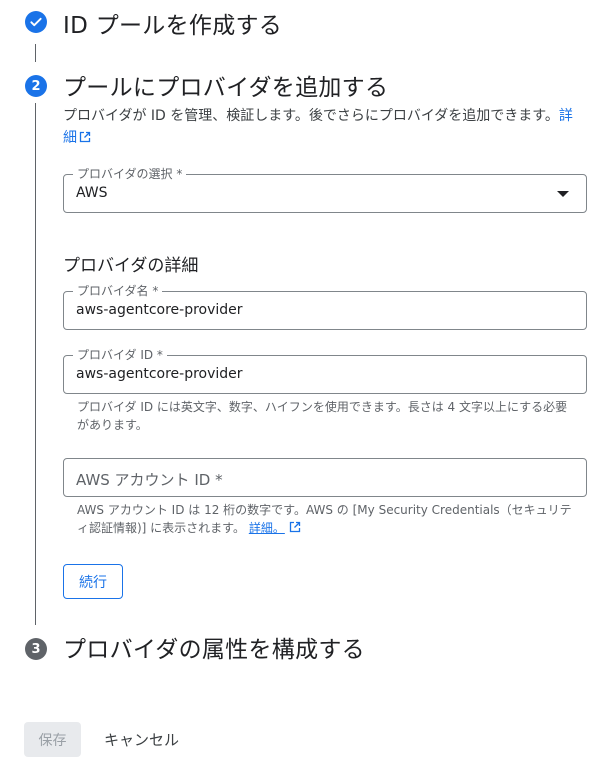  I want to click on step-2-number: 2, so click(36, 86).